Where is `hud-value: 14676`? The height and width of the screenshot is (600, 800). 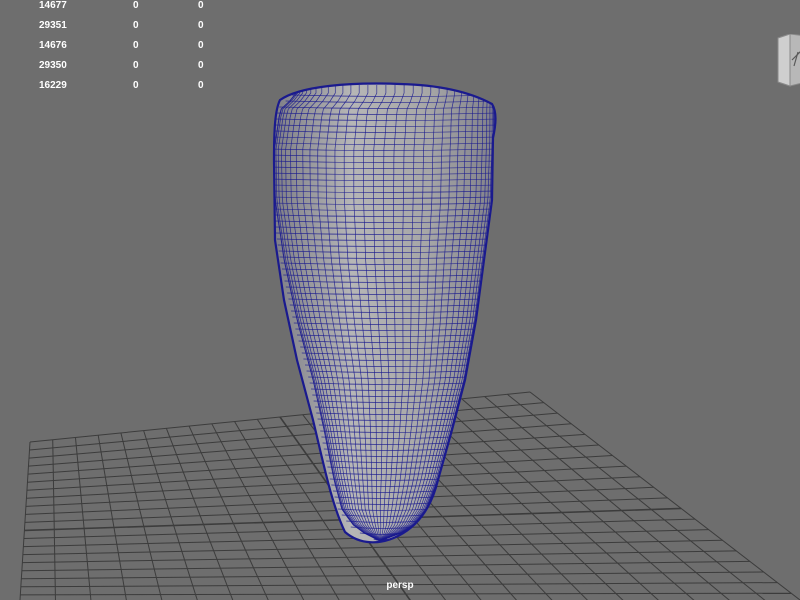 hud-value: 14676 is located at coordinates (53, 45).